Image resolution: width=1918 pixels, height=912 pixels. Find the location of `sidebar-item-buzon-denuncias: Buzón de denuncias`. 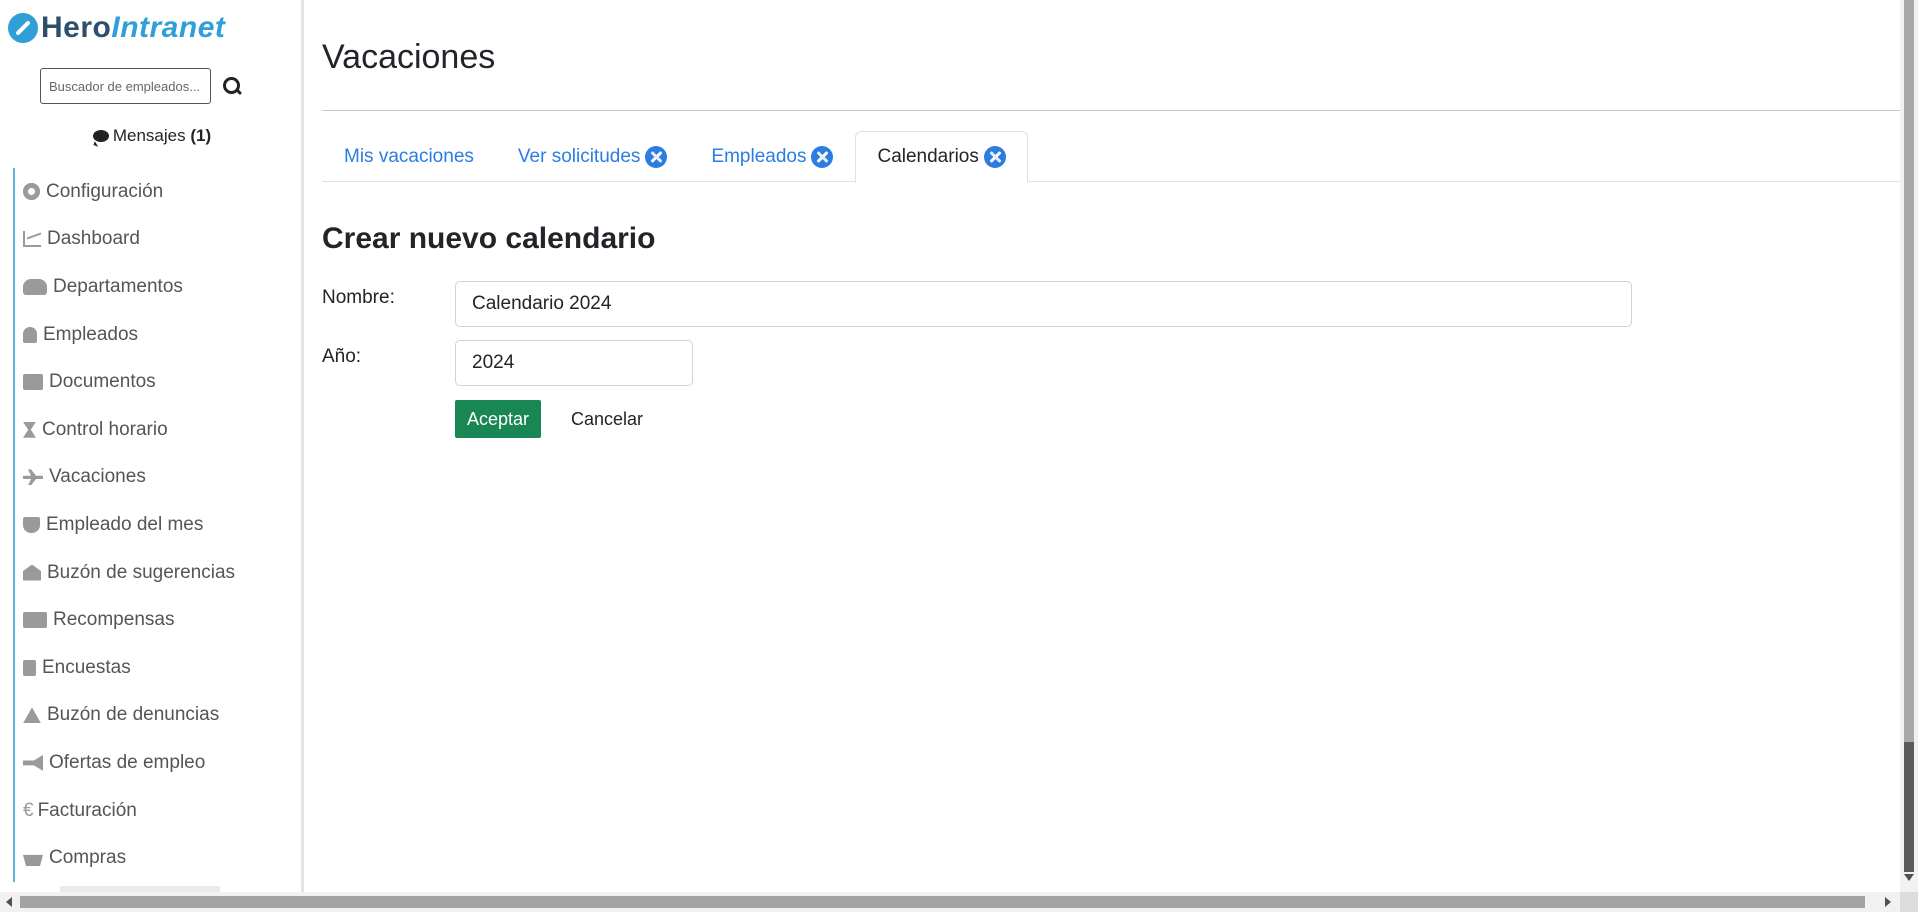

sidebar-item-buzon-denuncias: Buzón de denuncias is located at coordinates (158, 716).